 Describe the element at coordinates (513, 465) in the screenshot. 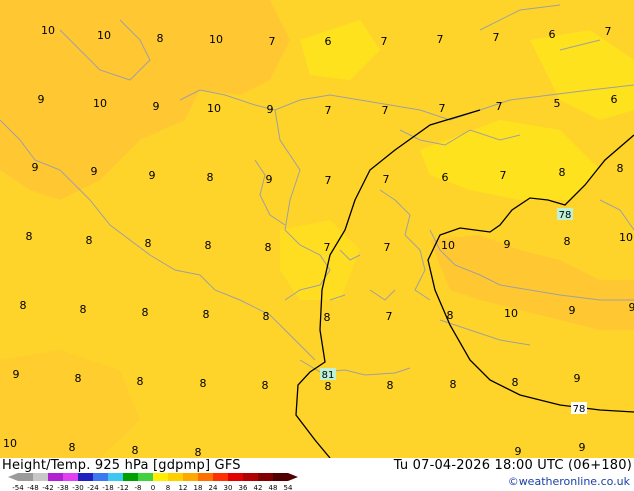

I see `map-valid-time: Tu 07-04-2026 18:00 UTC (06+180)` at that location.